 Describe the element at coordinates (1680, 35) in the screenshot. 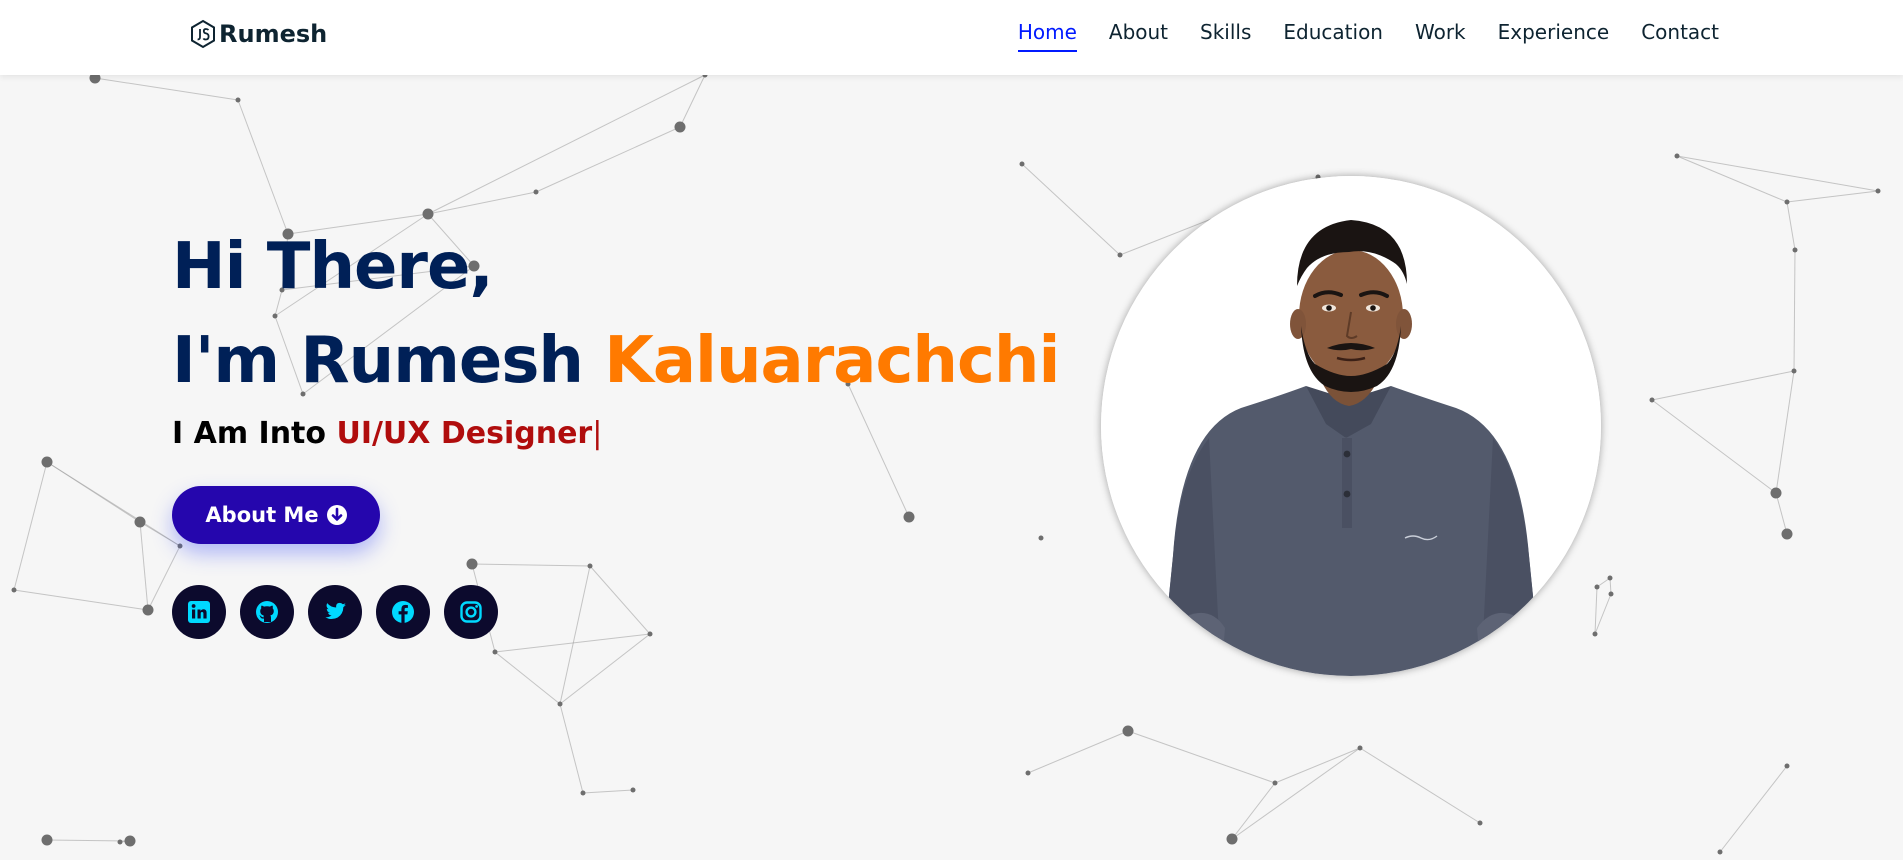

I see `nav-link-contact: Contact` at that location.